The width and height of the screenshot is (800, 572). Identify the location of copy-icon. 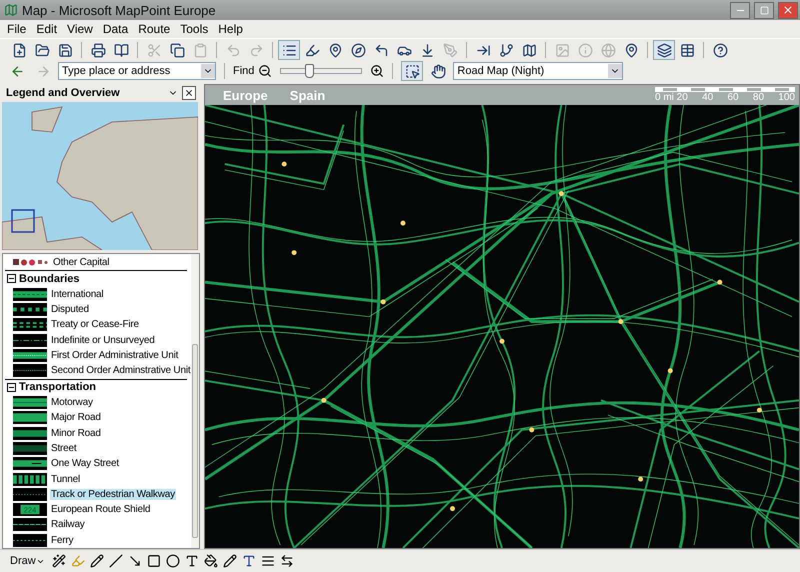
(177, 50).